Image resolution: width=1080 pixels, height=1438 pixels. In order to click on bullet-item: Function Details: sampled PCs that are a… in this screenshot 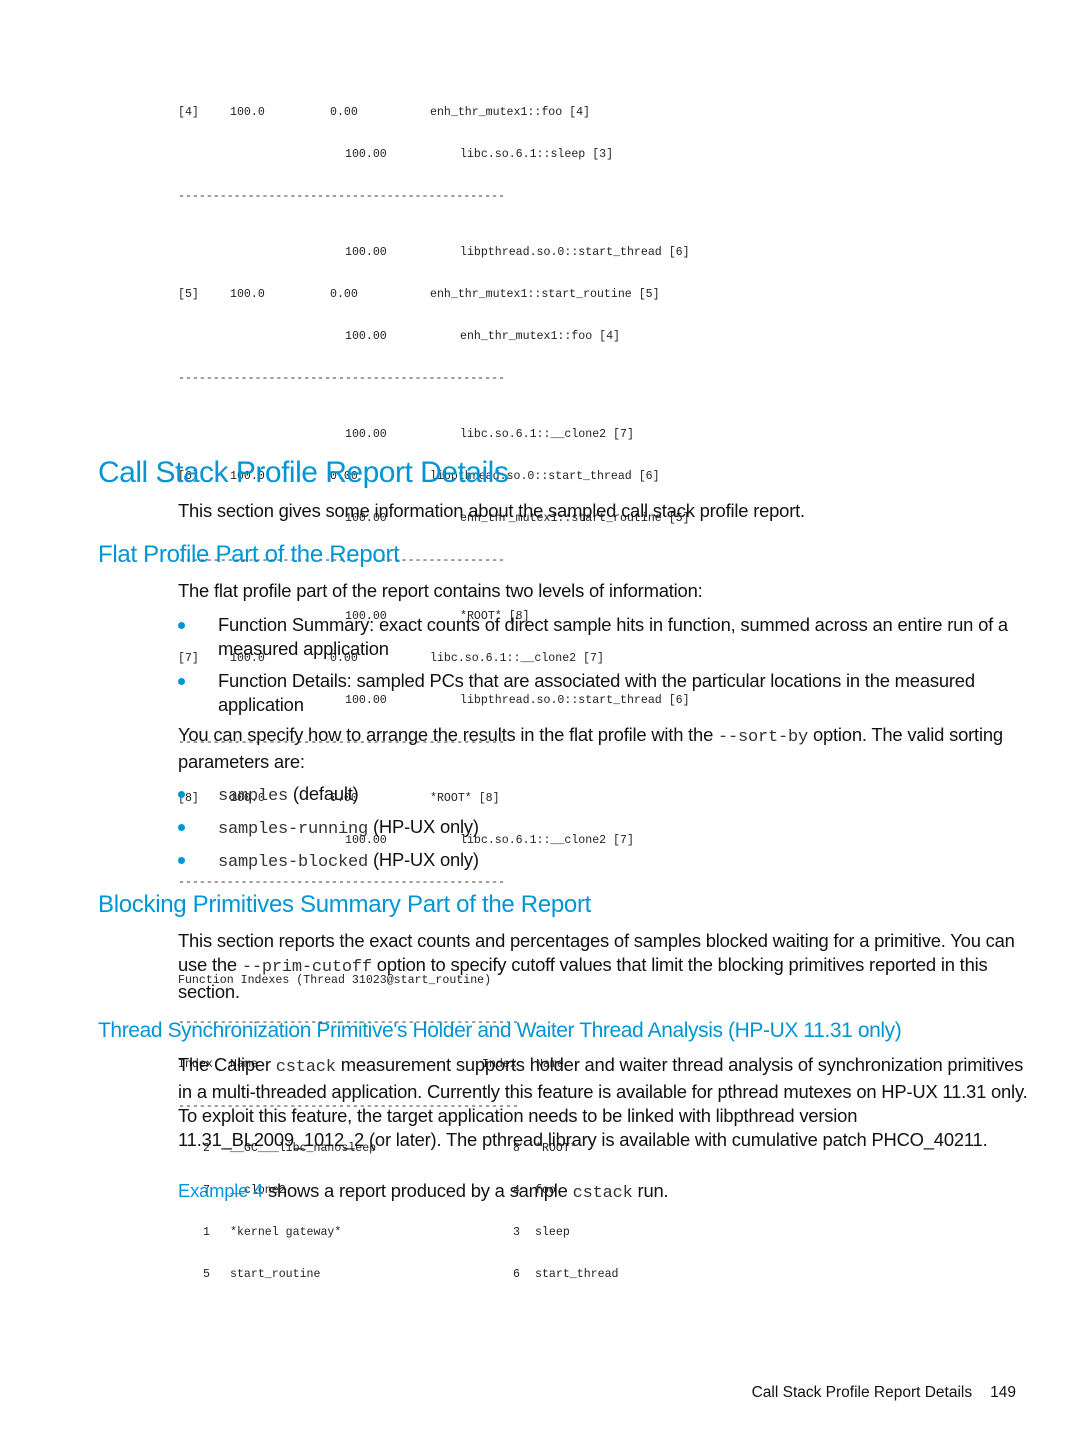, I will do `click(603, 693)`.